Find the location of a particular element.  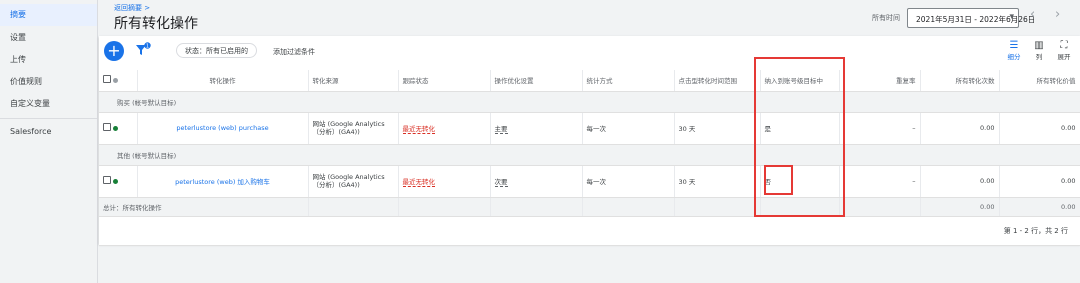

group-label: 购买 (帐号默认目标) is located at coordinates (589, 102).